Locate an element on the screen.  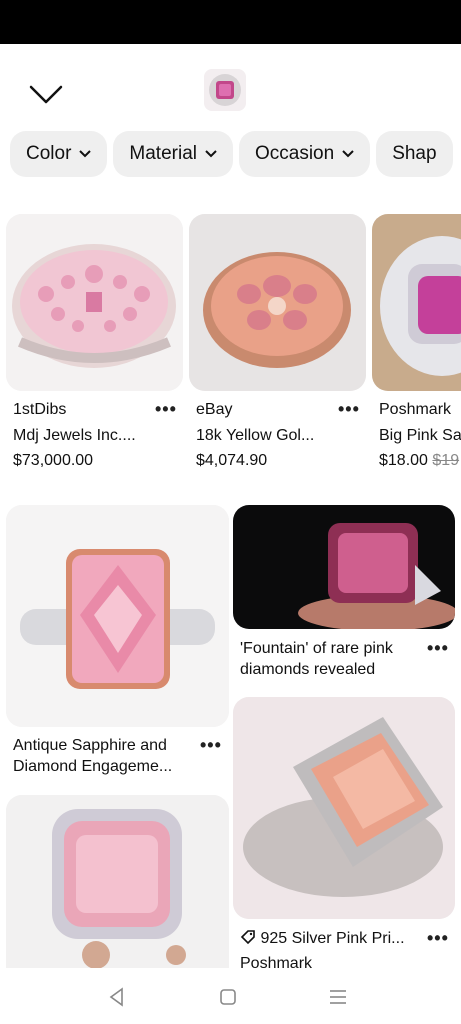
top-bar is located at coordinates (230, 87).